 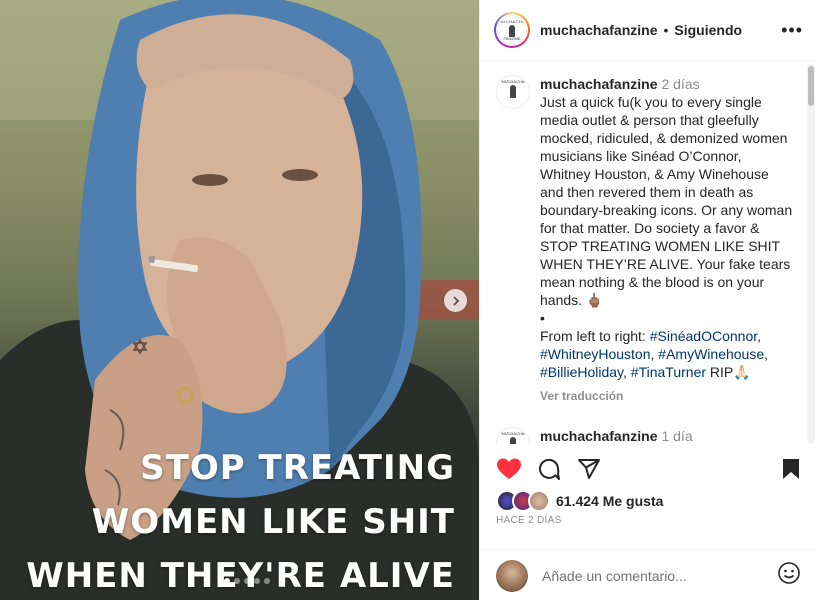 What do you see at coordinates (666, 396) in the screenshot?
I see `see-translation-link: Ver traducción` at bounding box center [666, 396].